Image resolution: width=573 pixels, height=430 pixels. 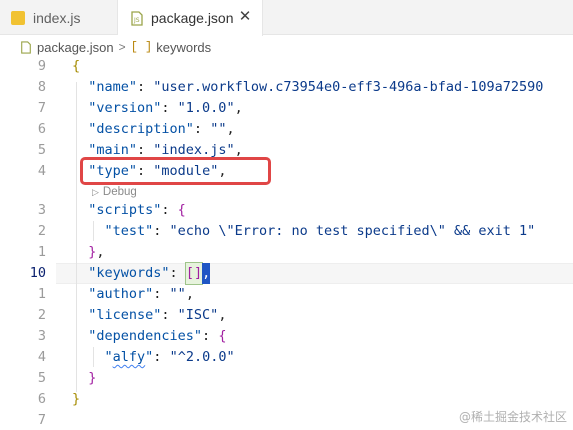 I want to click on code-line: 5 "main": "index.js",, so click(x=286, y=150).